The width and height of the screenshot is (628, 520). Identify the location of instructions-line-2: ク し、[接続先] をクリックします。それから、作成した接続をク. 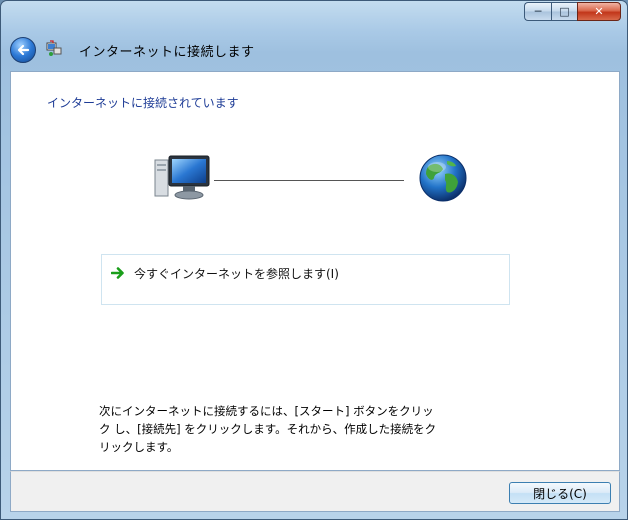
(268, 429).